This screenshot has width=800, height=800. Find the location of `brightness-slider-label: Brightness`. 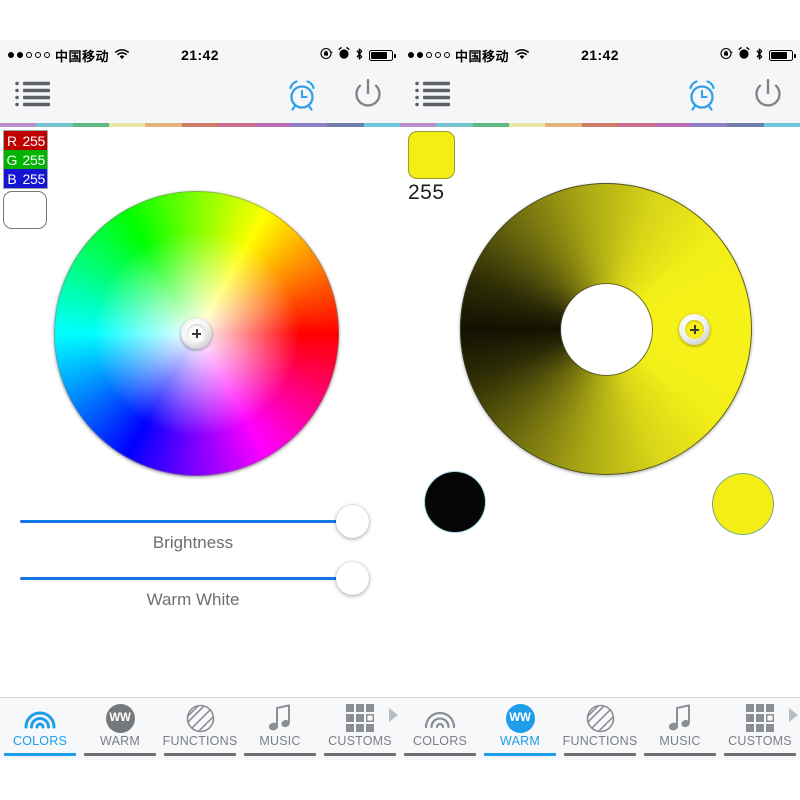

brightness-slider-label: Brightness is located at coordinates (193, 542).